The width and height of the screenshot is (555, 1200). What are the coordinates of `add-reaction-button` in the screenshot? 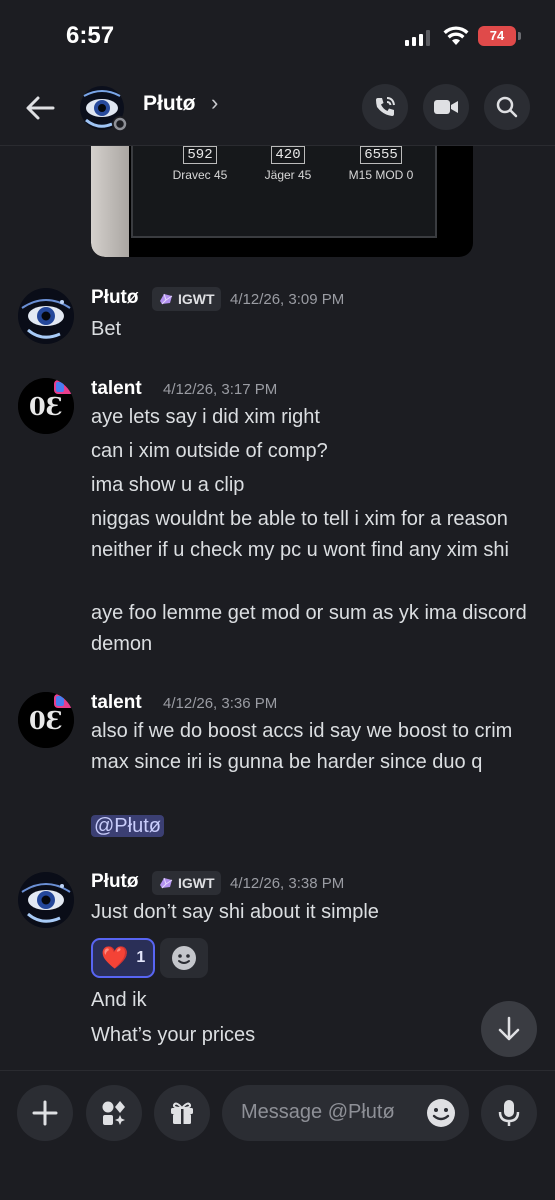 It's located at (184, 958).